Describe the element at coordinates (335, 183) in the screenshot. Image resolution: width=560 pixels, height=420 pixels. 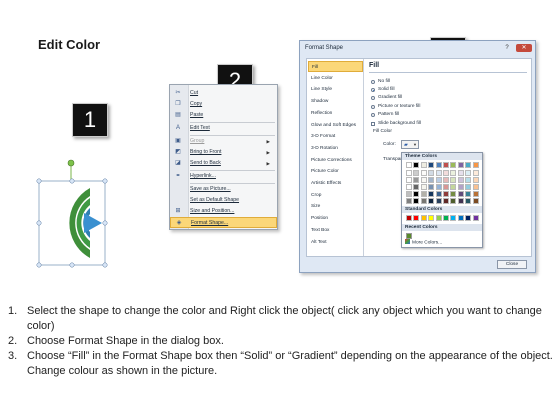
I see `nav-item: Artistic Effects` at that location.